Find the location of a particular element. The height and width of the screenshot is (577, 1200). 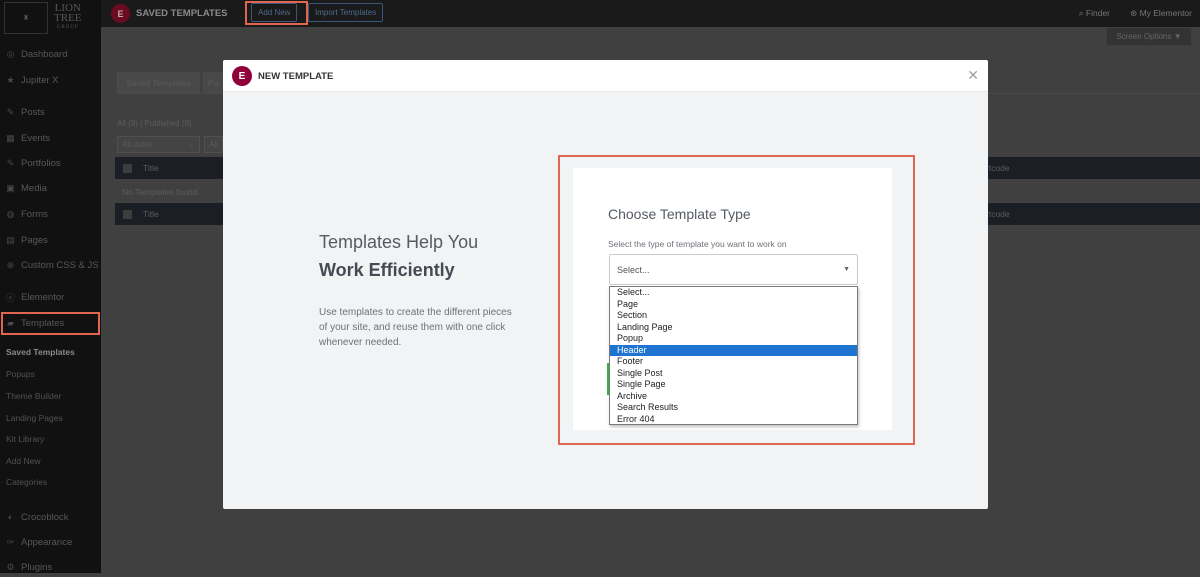

jupiter-star-icon: ★ is located at coordinates (10, 79).